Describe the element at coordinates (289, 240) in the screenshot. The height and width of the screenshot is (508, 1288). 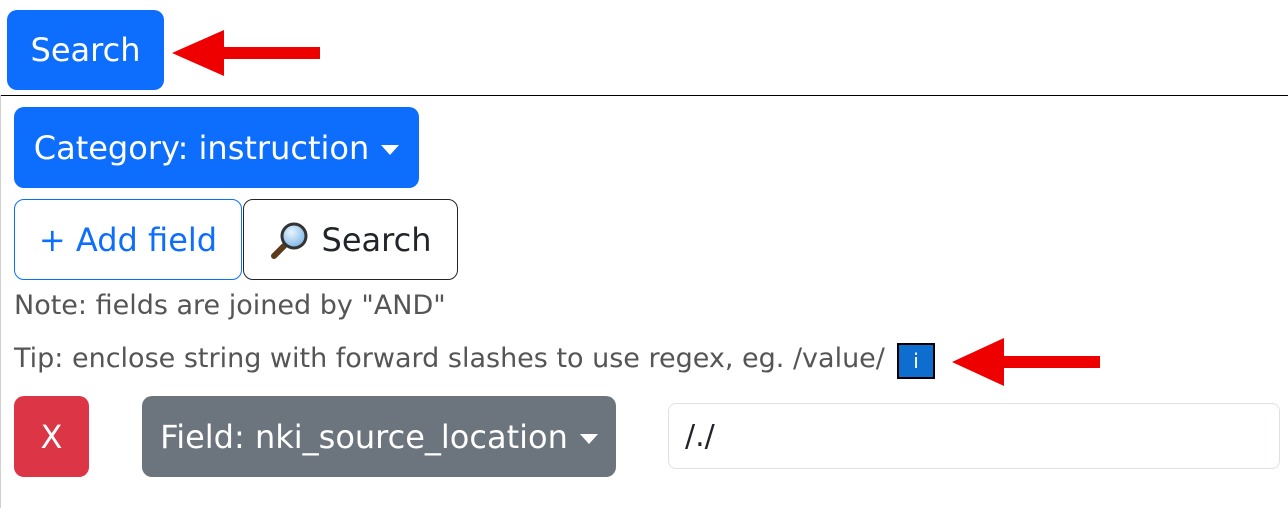
I see `magnifying-glass-icon` at that location.